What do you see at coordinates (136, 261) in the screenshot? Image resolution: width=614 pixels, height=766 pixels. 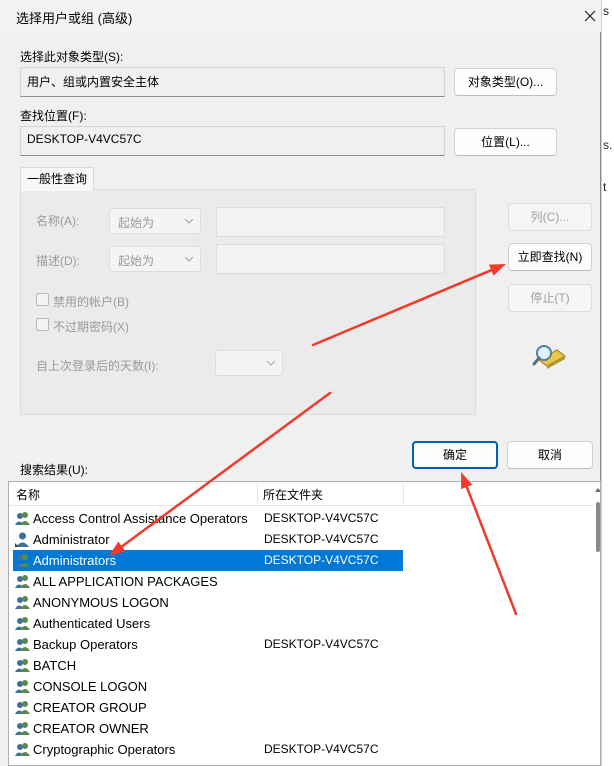 I see `description-match-value: 起始为` at bounding box center [136, 261].